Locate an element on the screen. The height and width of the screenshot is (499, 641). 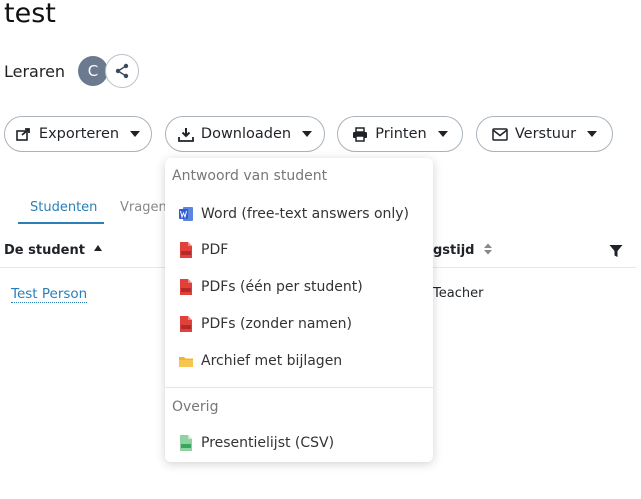
share-button is located at coordinates (122, 71).